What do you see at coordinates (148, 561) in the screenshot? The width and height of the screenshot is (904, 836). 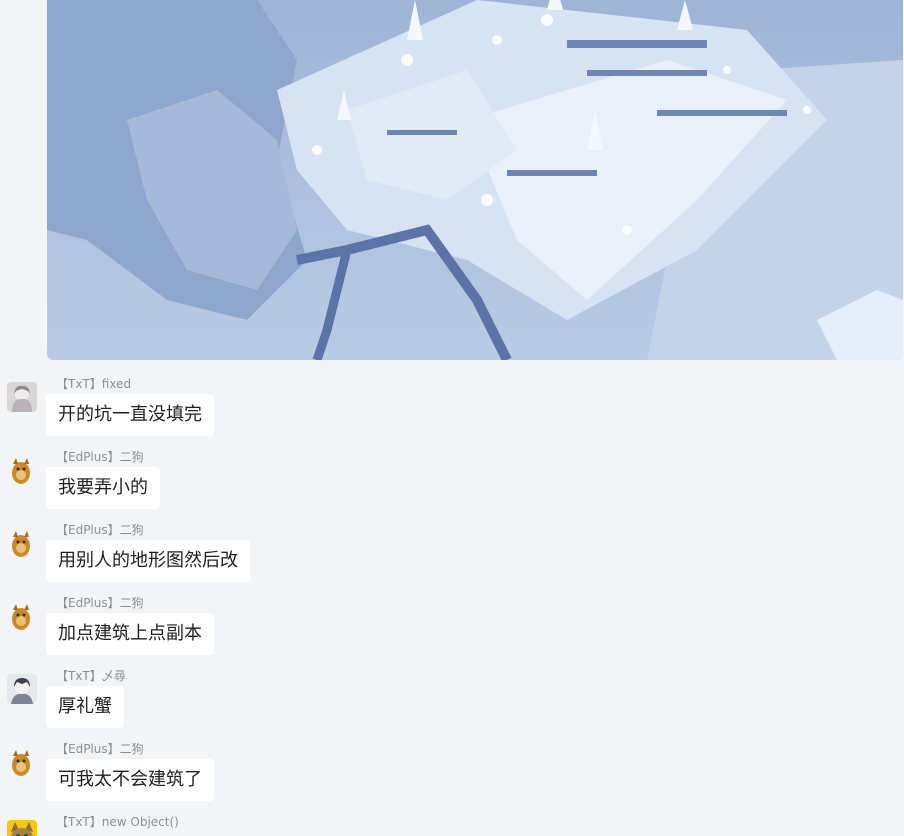 I see `message-bubble: 用别人的地形图然后改` at bounding box center [148, 561].